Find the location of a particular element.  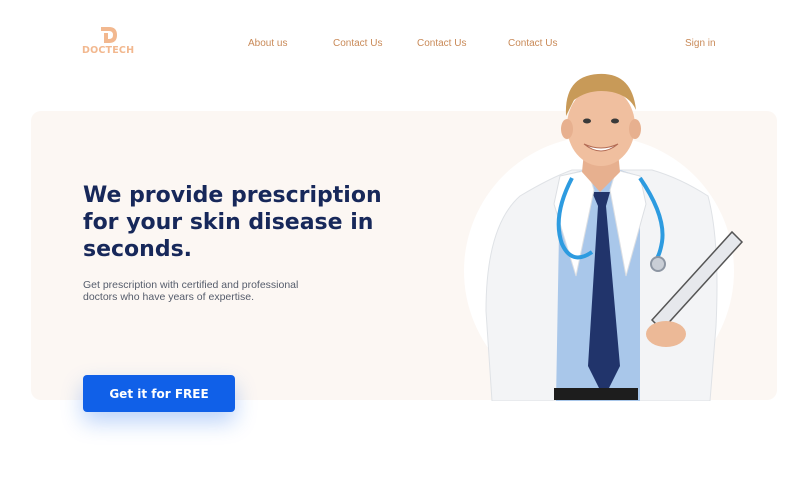

nav-about-us: About us is located at coordinates (267, 43).